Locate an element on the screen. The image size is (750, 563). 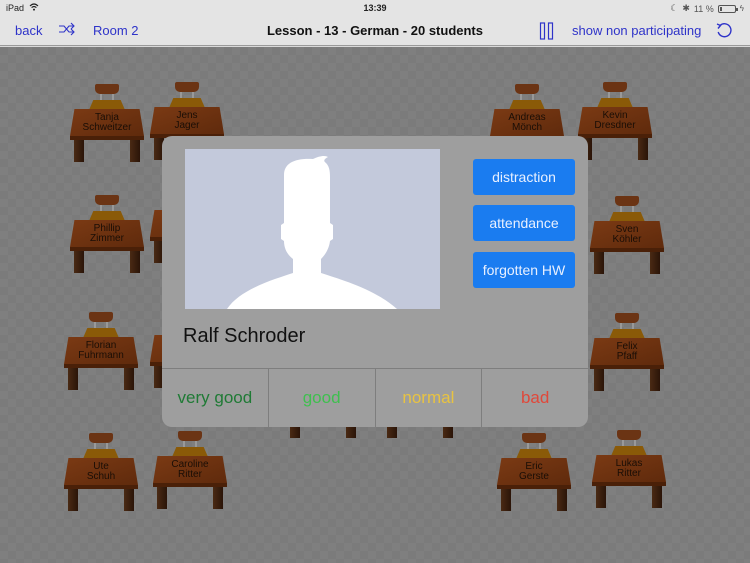
status-bar: iPad 13:39 ☾ ✱ 11 % ϟ is located at coordinates (375, 8).